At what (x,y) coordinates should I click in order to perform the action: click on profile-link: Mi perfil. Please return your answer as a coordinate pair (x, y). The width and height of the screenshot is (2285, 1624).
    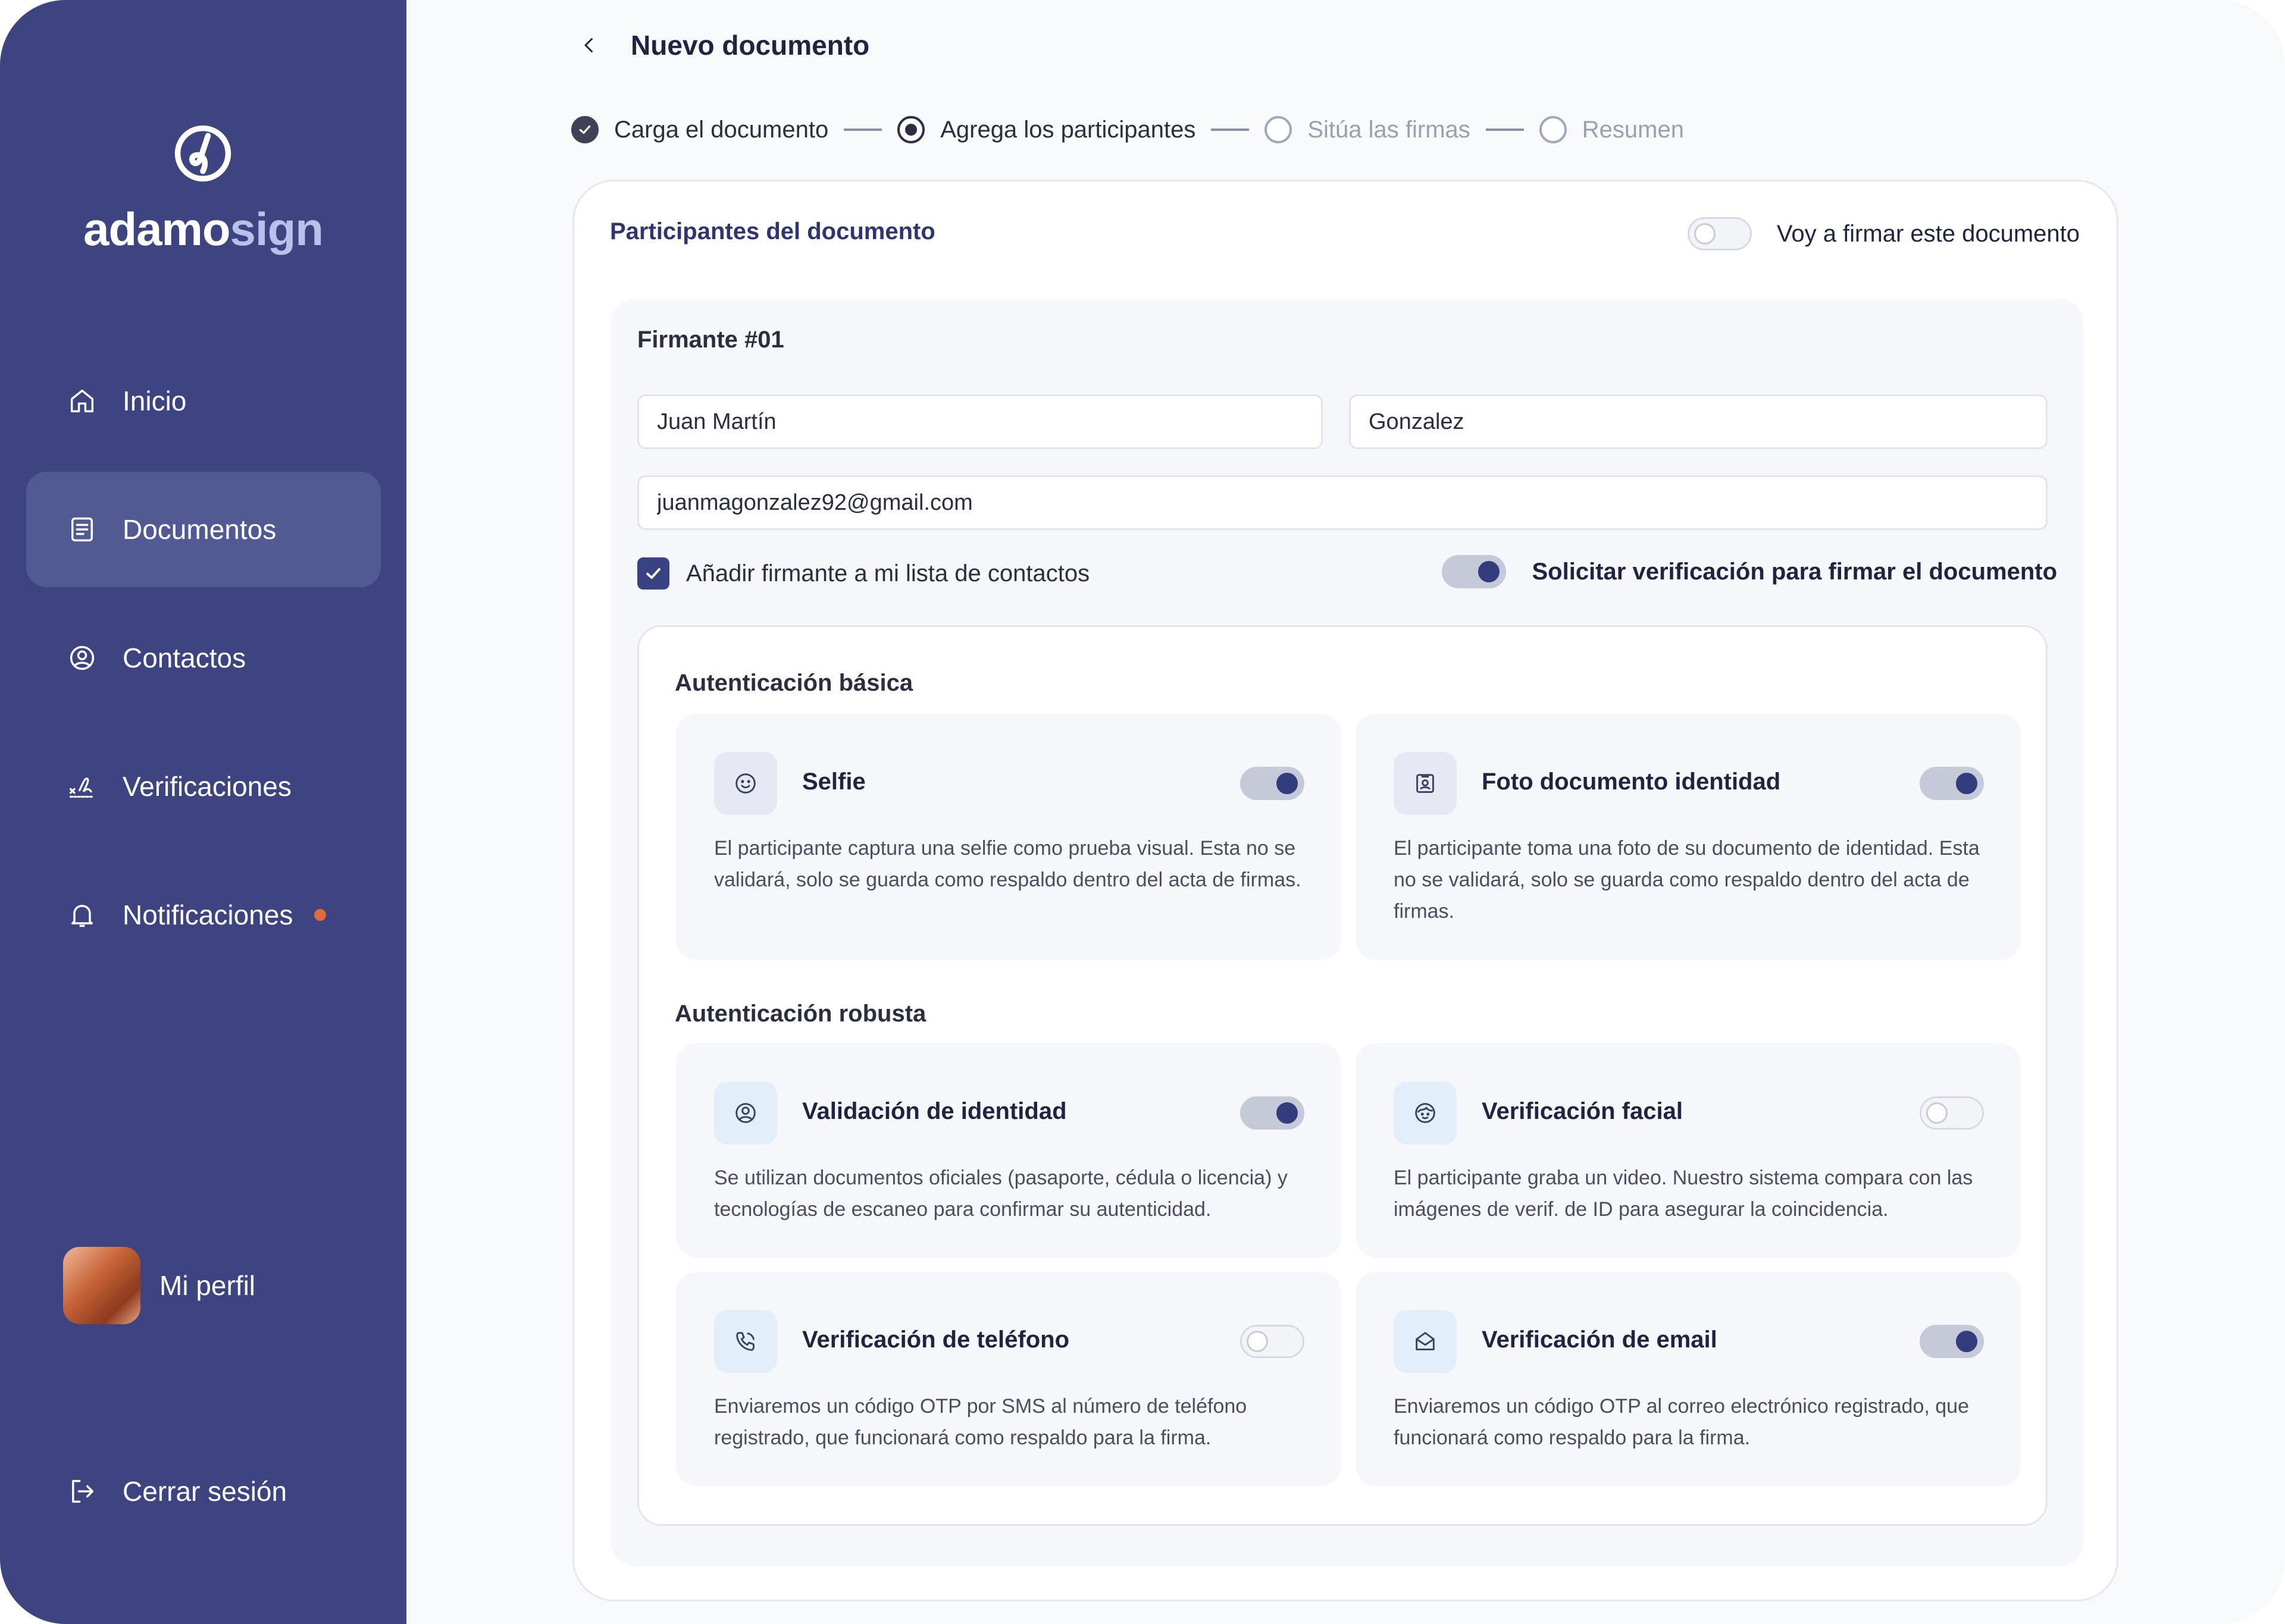
    Looking at the image, I should click on (159, 1285).